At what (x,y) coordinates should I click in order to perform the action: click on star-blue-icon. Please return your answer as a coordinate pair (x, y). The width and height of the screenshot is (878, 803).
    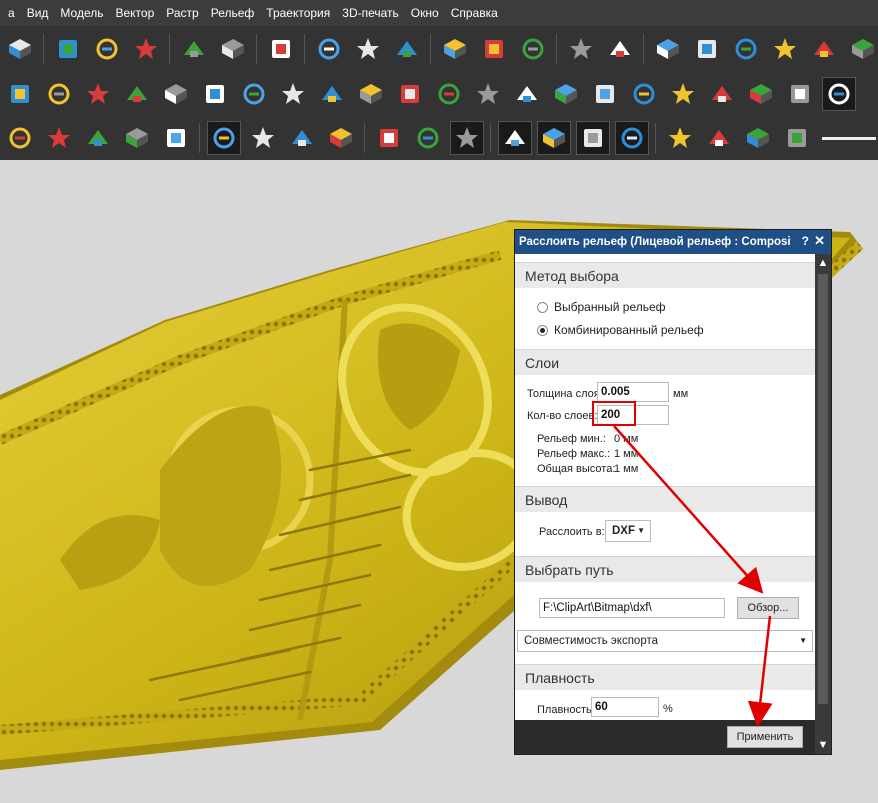
    Looking at the image, I should click on (515, 138).